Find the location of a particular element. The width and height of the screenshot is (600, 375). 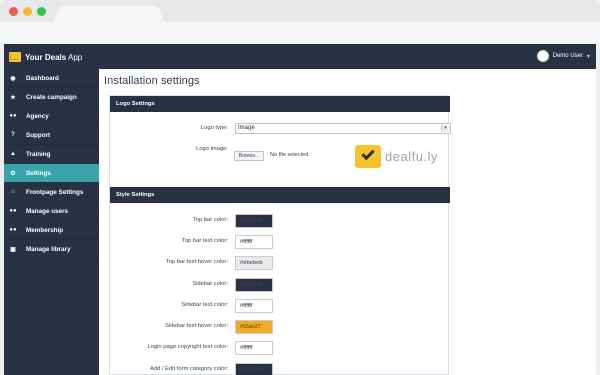

gears-icon: ⚙ is located at coordinates (13, 173).